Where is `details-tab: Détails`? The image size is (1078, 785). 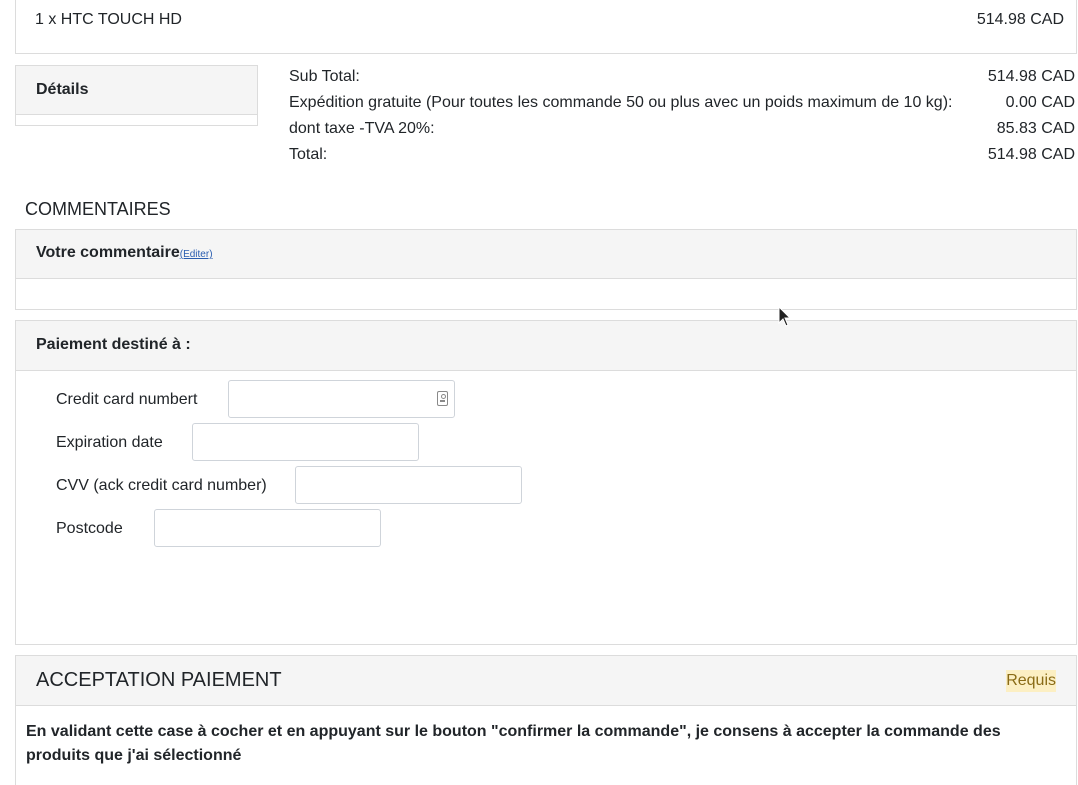 details-tab: Détails is located at coordinates (136, 90).